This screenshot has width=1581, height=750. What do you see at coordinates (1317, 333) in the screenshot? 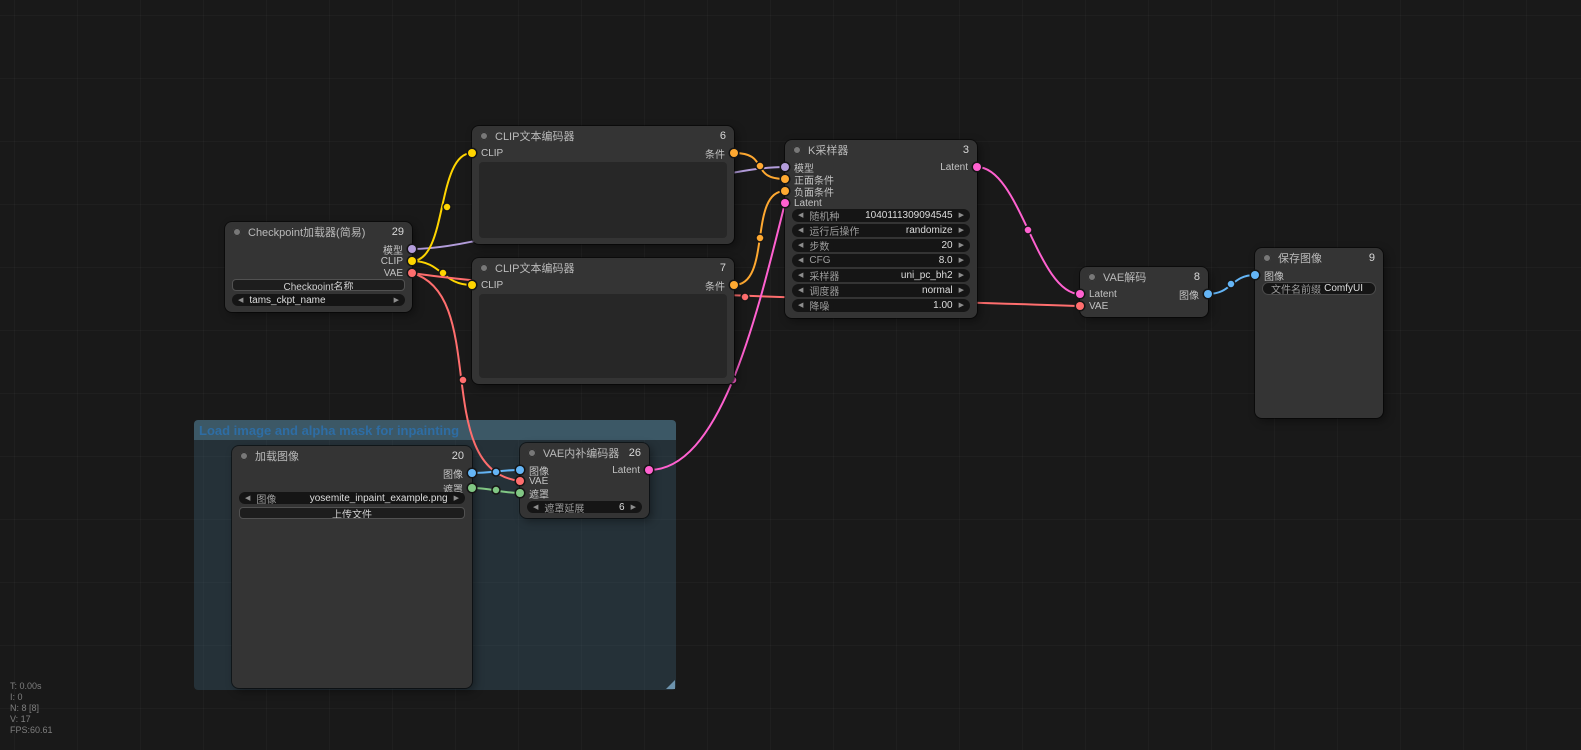
I see `node-save-image: 保存图像 9 图像 文件名前缀 ComfyUI` at bounding box center [1317, 333].